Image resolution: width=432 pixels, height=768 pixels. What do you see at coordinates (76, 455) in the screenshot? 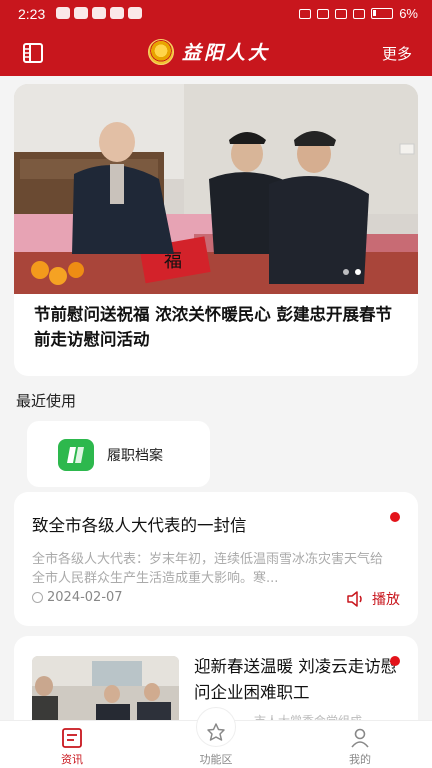
I see `archive-icon` at bounding box center [76, 455].